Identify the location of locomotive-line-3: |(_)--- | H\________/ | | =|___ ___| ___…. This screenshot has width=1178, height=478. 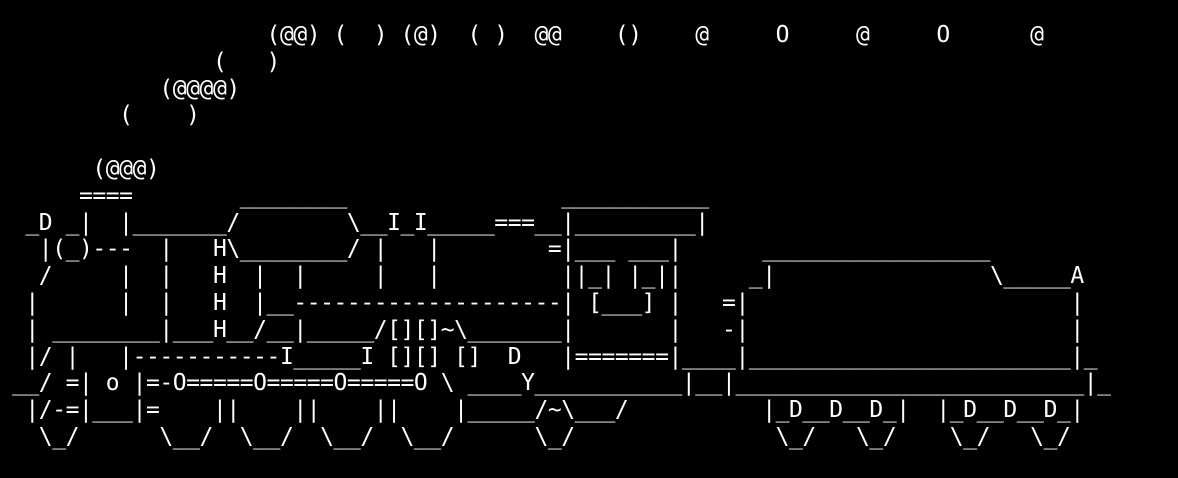
(501, 249).